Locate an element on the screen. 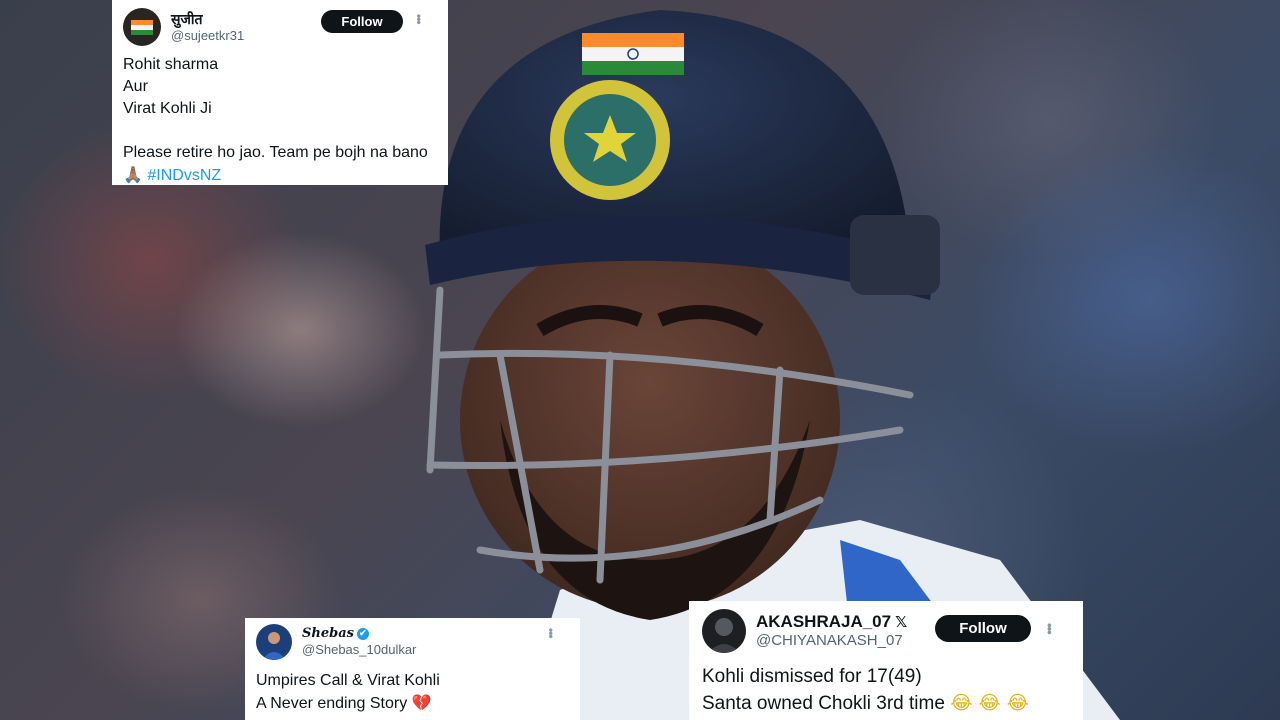 Image resolution: width=1280 pixels, height=720 pixels. broken-heart-emoji: 💔 is located at coordinates (421, 702).